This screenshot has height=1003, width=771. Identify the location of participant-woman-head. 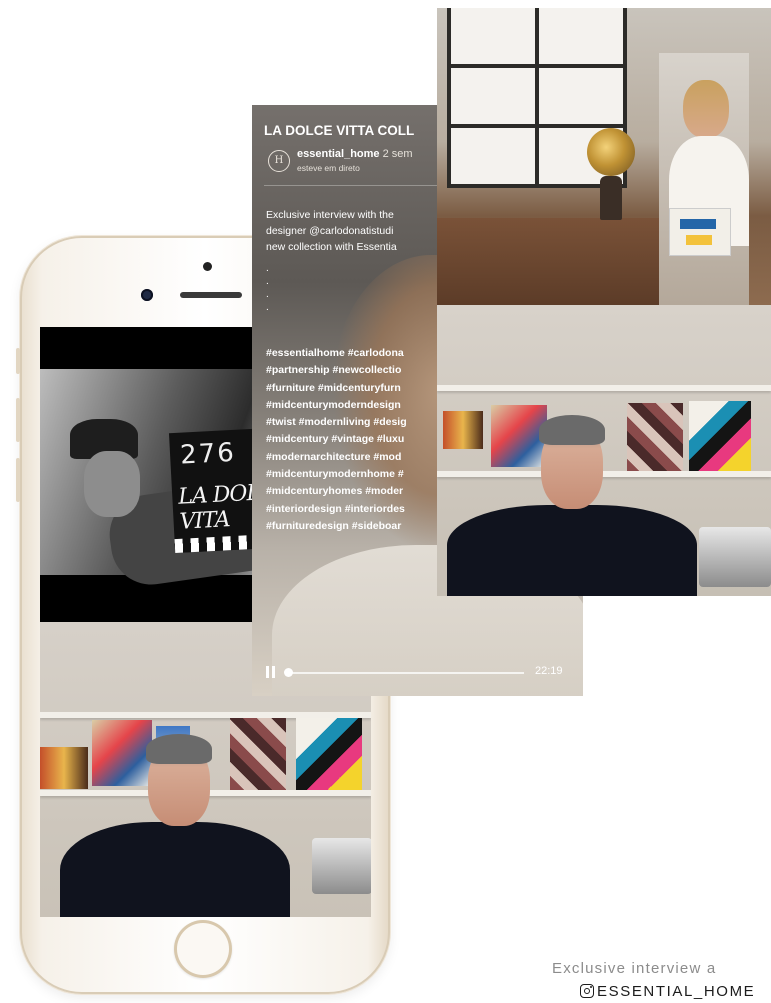
(706, 109).